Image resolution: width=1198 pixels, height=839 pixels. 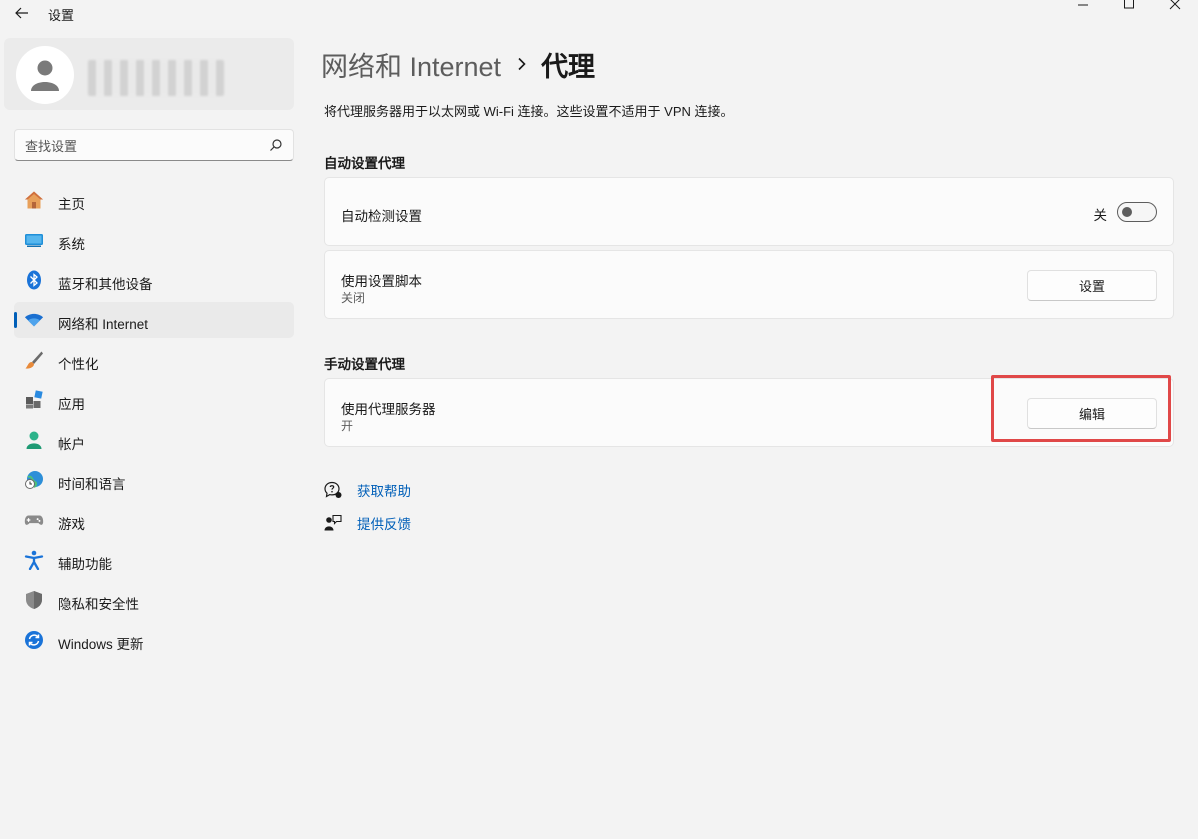 I want to click on sidebar-item-label: 应用, so click(x=71, y=404).